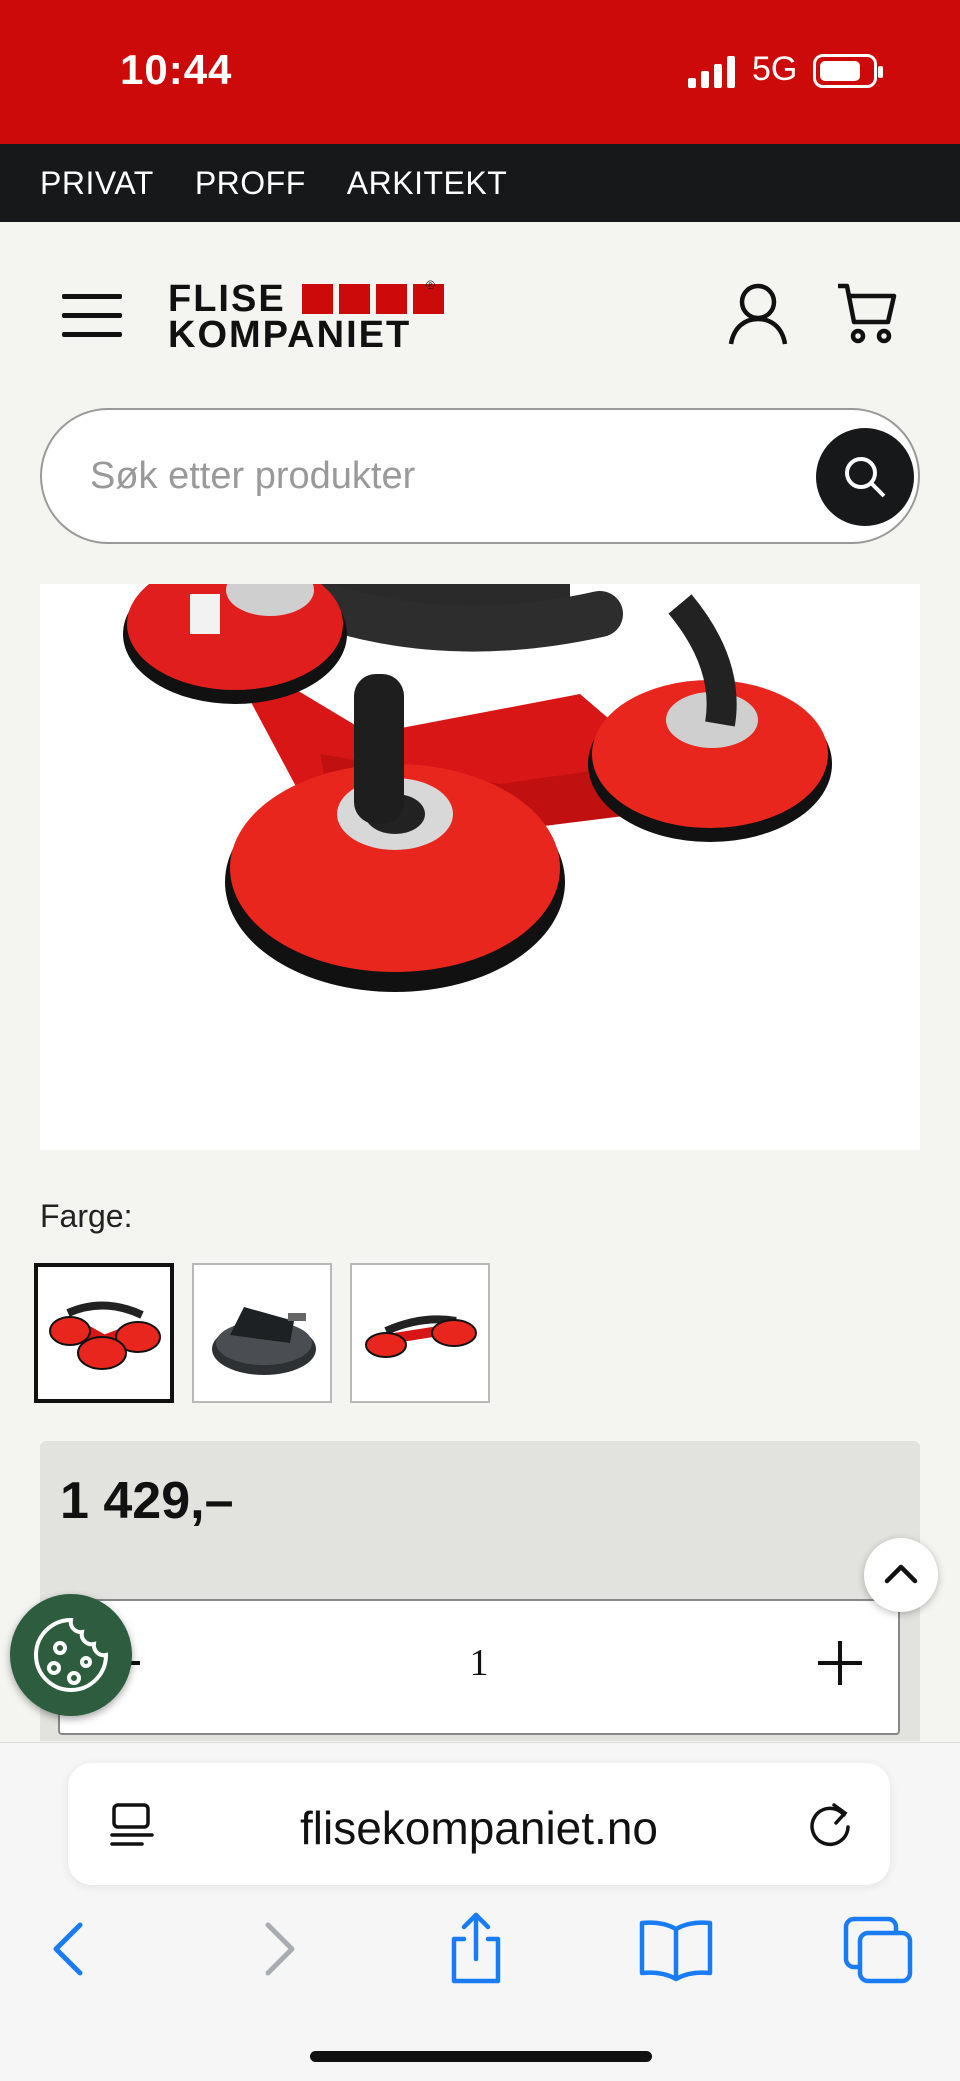 This screenshot has width=960, height=2081. Describe the element at coordinates (676, 1949) in the screenshot. I see `bookmarks-icon` at that location.